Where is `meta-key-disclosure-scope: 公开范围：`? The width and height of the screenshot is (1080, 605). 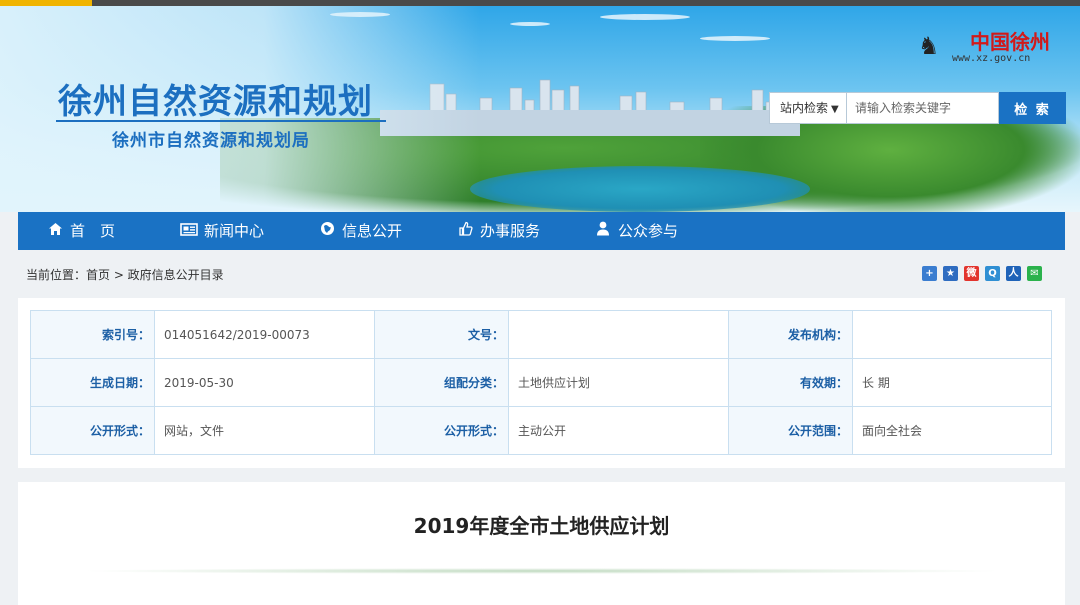
meta-key-disclosure-scope: 公开范围： is located at coordinates (790, 430).